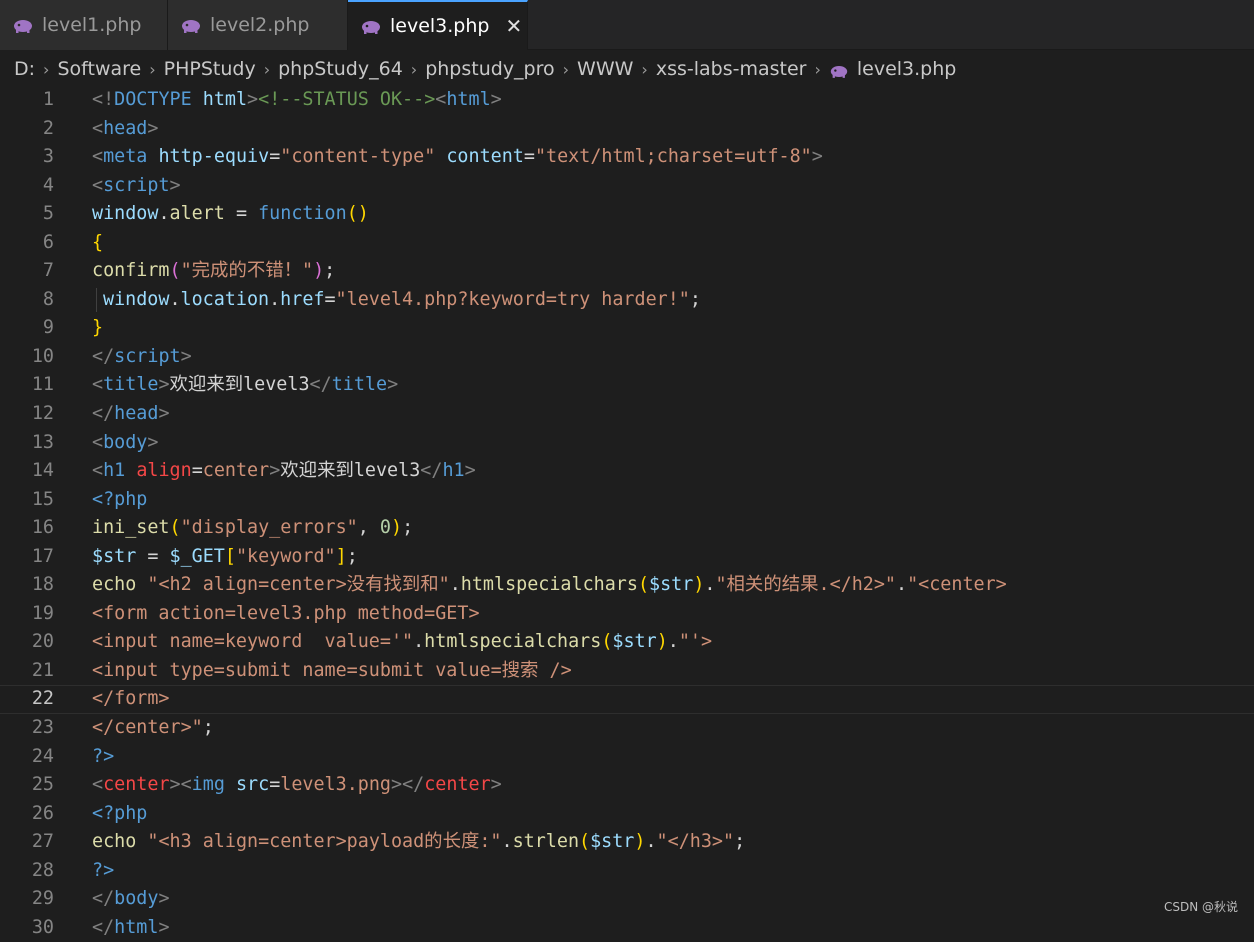  I want to click on code-token: htmlspecialchars, so click(549, 585).